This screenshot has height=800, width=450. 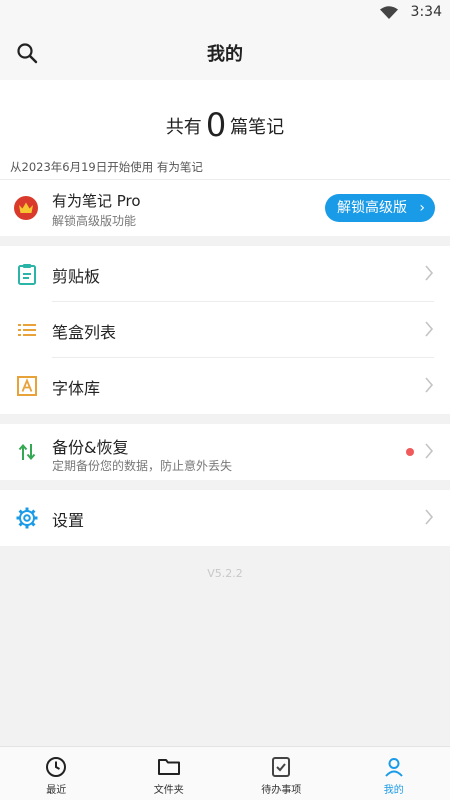 I want to click on tab-label: 文件夹, so click(x=168, y=790).